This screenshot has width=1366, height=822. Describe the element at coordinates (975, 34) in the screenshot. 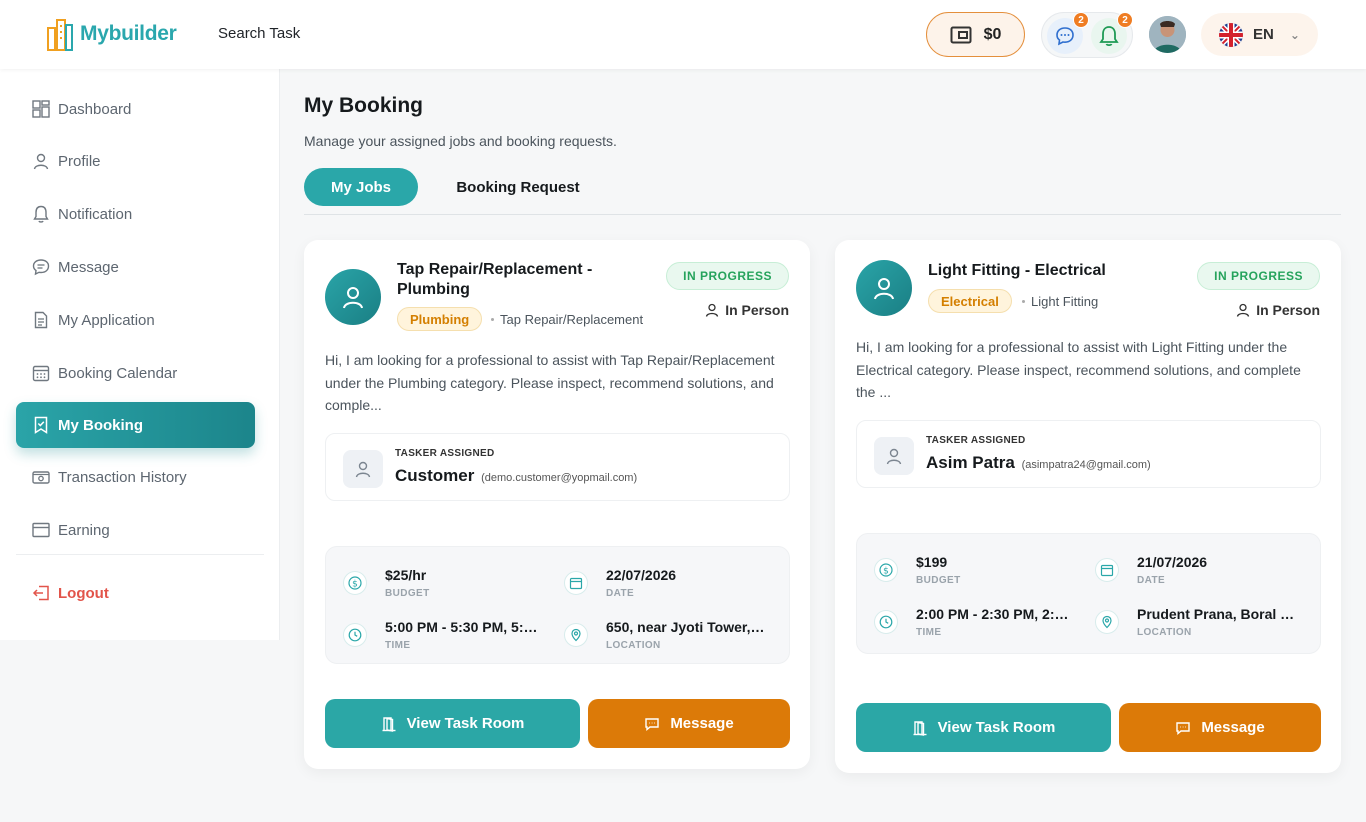

I see `wallet-button: $0` at that location.